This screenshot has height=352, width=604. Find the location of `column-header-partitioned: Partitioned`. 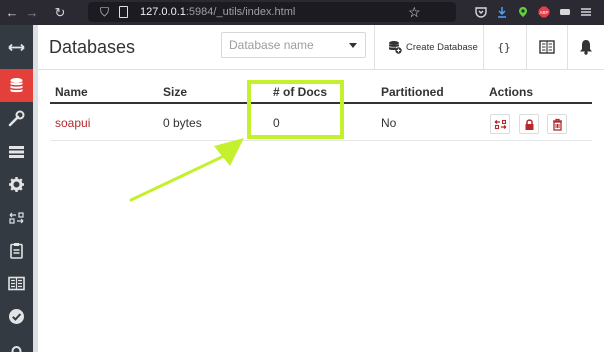

column-header-partitioned: Partitioned is located at coordinates (412, 92).